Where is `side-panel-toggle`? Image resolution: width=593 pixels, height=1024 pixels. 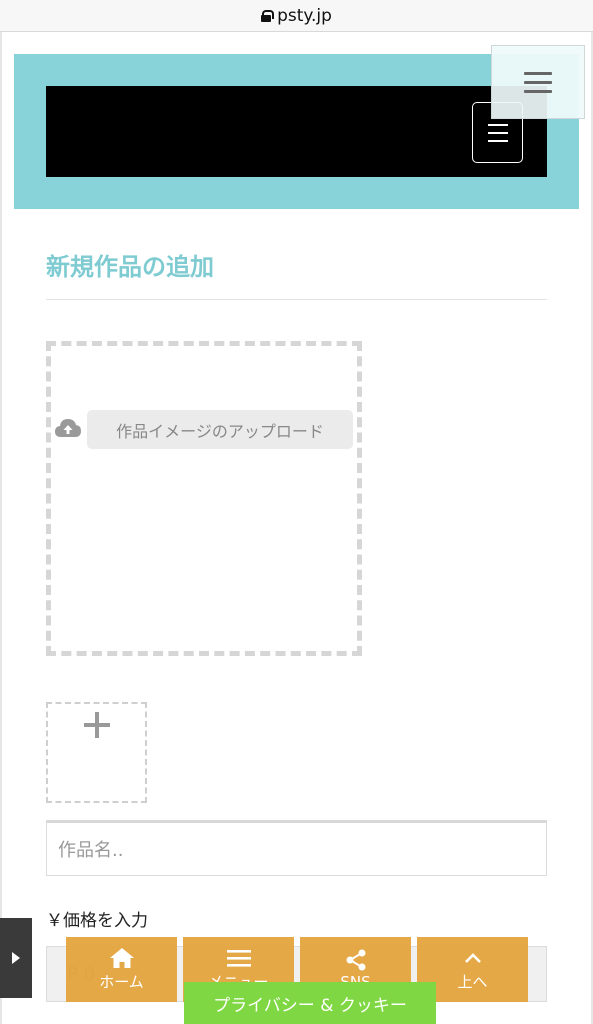 side-panel-toggle is located at coordinates (16, 958).